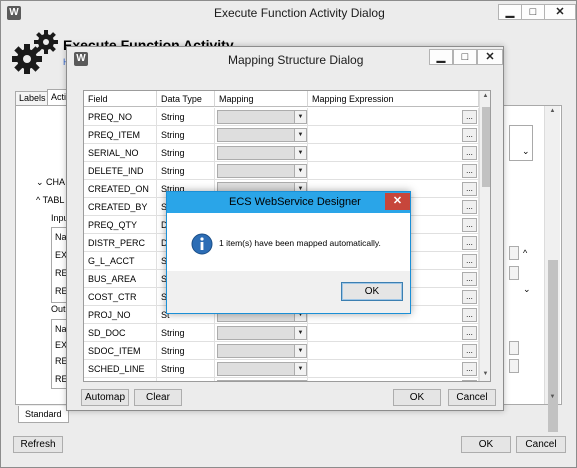 This screenshot has width=577, height=468. I want to click on app-logo-icon: W, so click(14, 13).